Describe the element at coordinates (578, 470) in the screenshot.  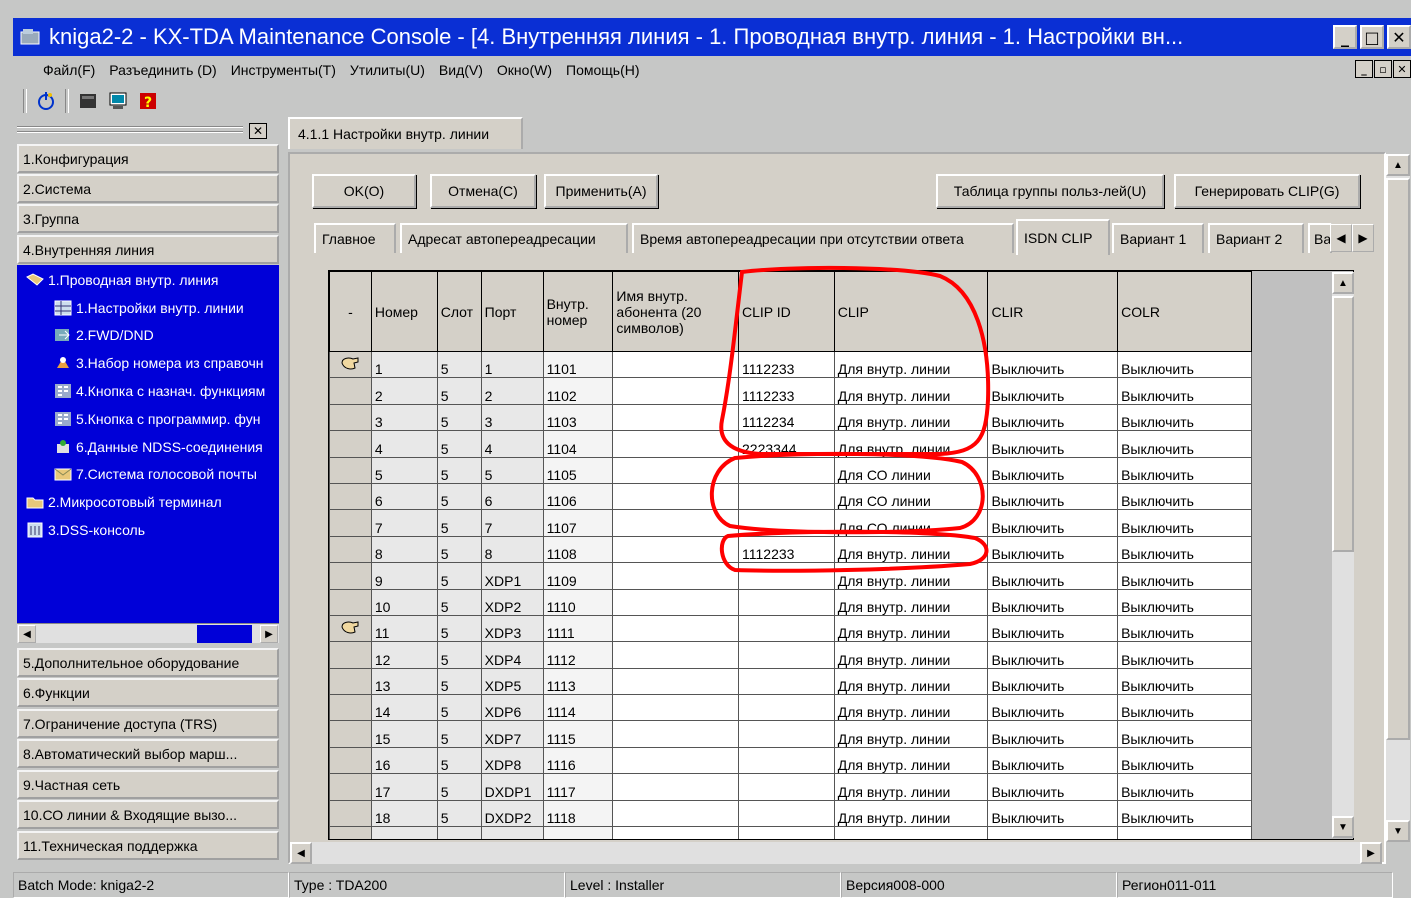
I see `cell-extension-number: 1105` at that location.